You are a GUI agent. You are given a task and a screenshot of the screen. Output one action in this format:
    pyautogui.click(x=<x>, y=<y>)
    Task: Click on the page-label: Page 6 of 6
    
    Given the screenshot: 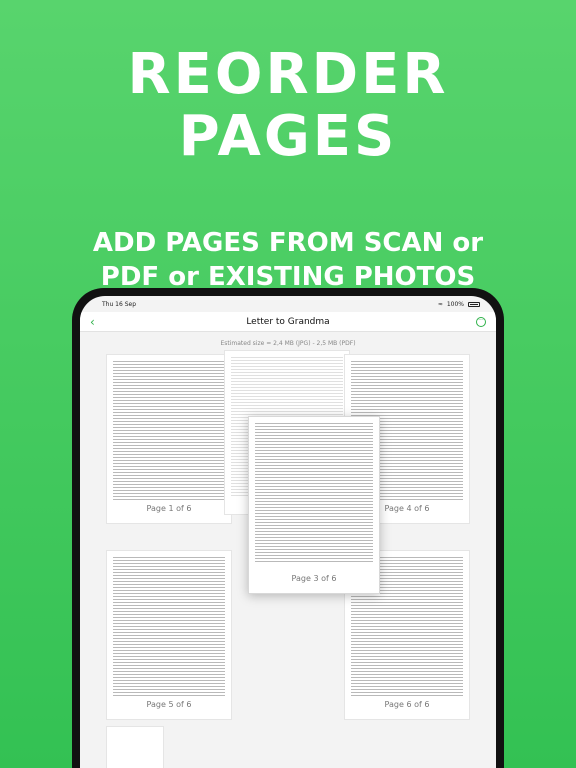 What is the action you would take?
    pyautogui.click(x=407, y=704)
    